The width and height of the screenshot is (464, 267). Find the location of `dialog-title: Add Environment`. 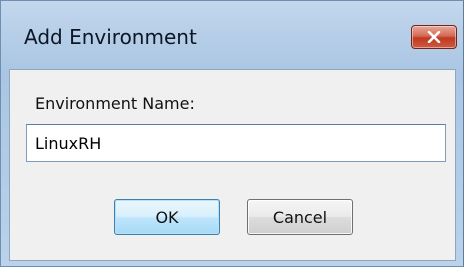

dialog-title: Add Environment is located at coordinates (110, 37).